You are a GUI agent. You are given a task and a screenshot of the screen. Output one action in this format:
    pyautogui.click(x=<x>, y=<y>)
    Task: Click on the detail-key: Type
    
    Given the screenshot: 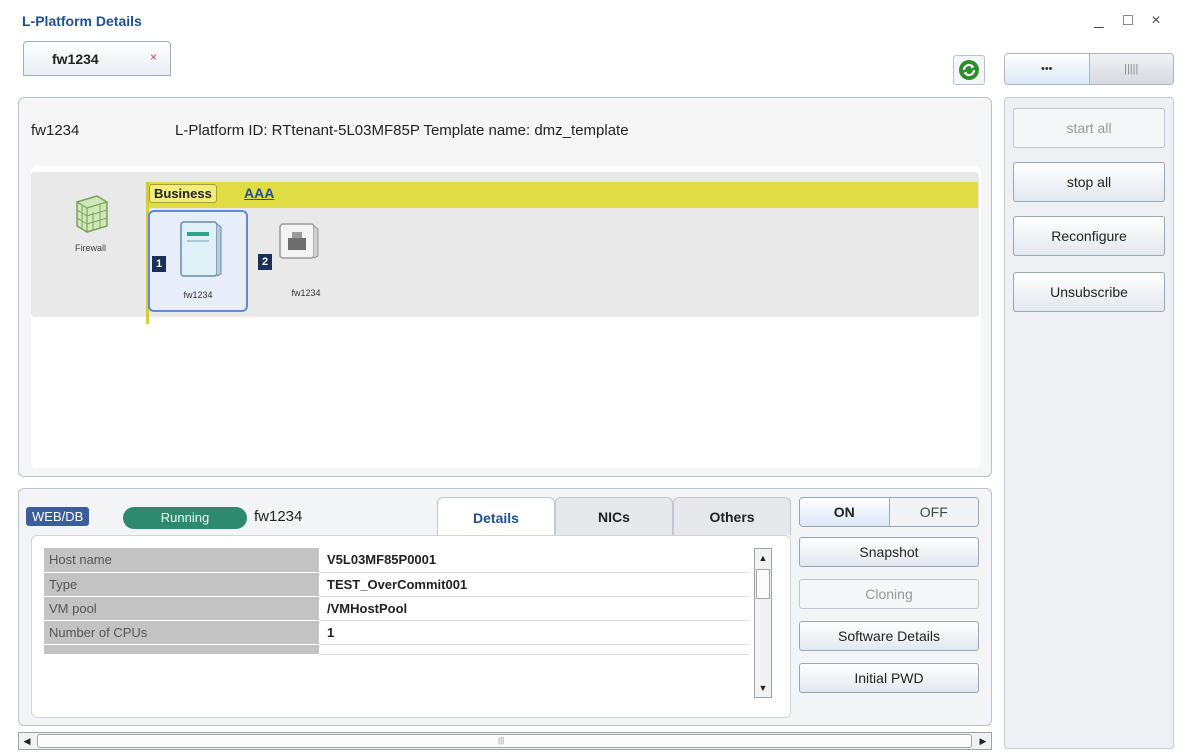 What is the action you would take?
    pyautogui.click(x=181, y=584)
    